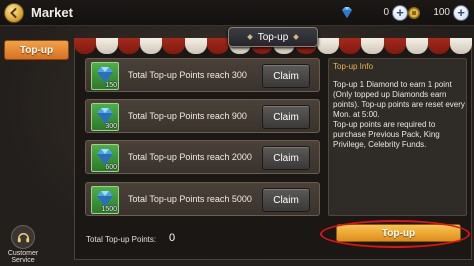  I want to click on total-points-value: 0, so click(172, 238).